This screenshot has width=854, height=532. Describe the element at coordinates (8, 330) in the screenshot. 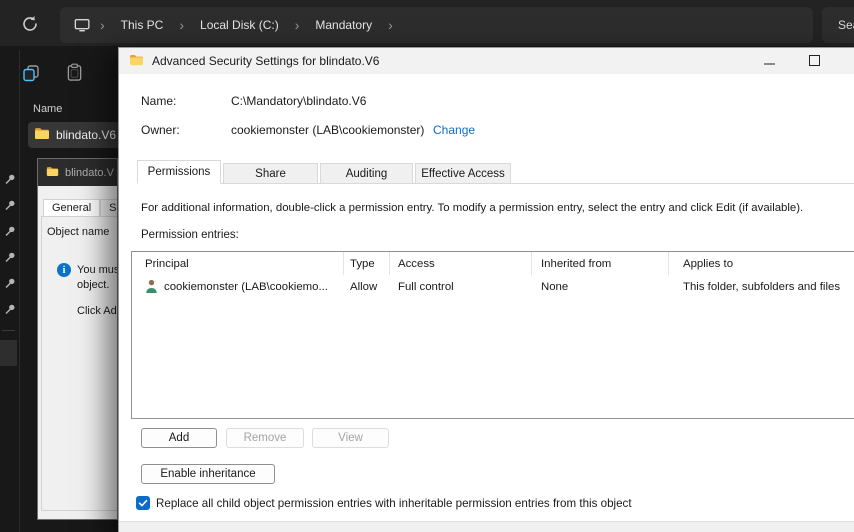

I see `nav-separator` at that location.